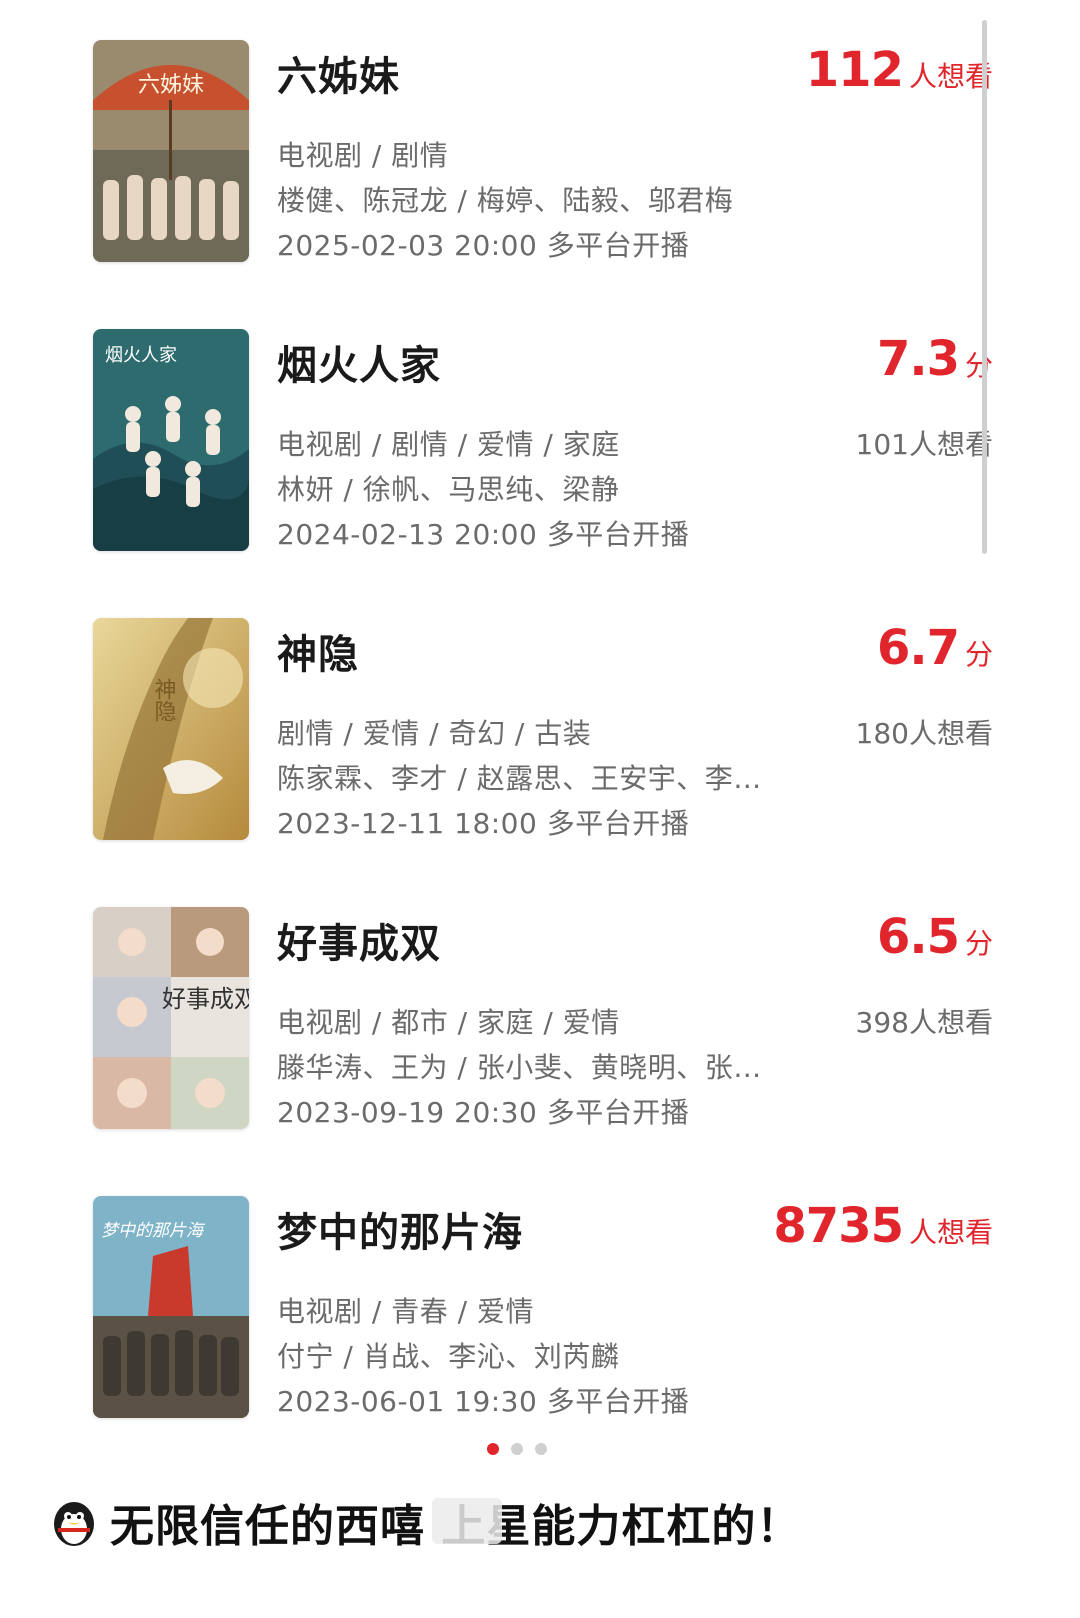 The height and width of the screenshot is (1618, 1080). Describe the element at coordinates (838, 1226) in the screenshot. I see `score-value: 8735` at that location.